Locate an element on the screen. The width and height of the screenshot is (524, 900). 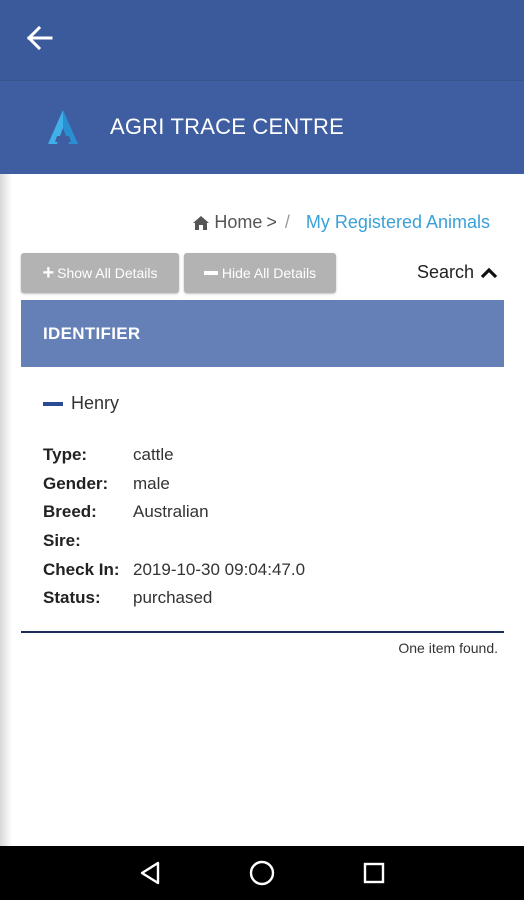
recents-square-icon is located at coordinates (374, 873).